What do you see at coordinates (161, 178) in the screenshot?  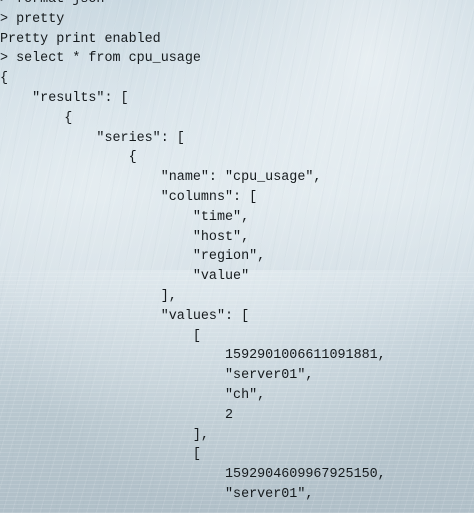 I see `terminal-line: "name": "cpu_usage",` at bounding box center [161, 178].